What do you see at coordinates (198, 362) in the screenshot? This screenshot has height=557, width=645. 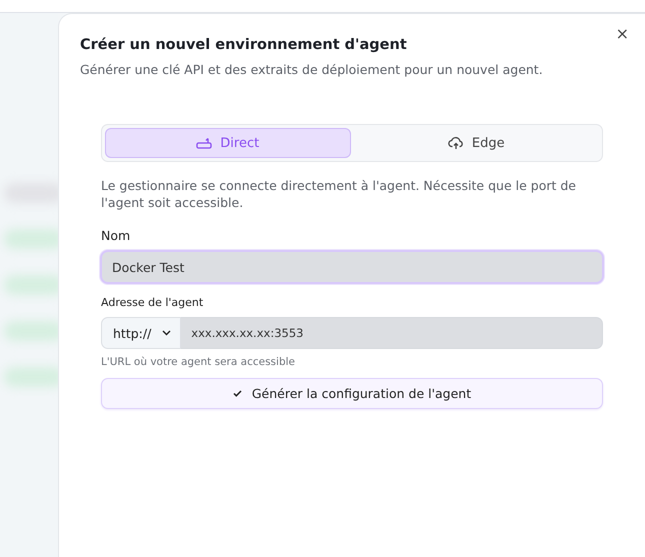 I see `field-hint: L'URL où votre agent sera accessible` at bounding box center [198, 362].